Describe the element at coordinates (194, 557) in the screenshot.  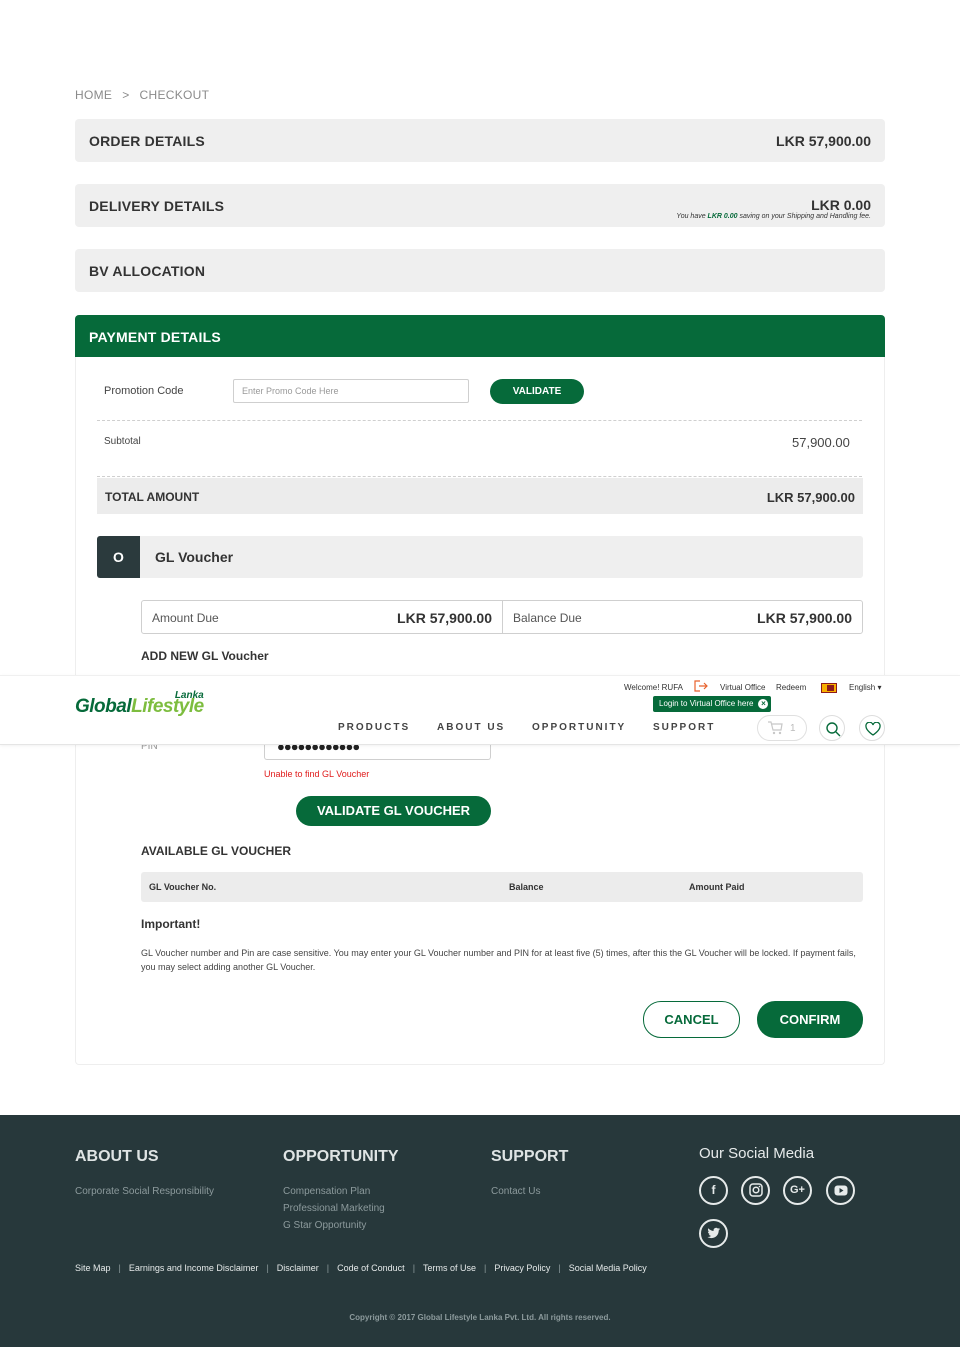
I see `gl-voucher-title: GL Voucher` at that location.